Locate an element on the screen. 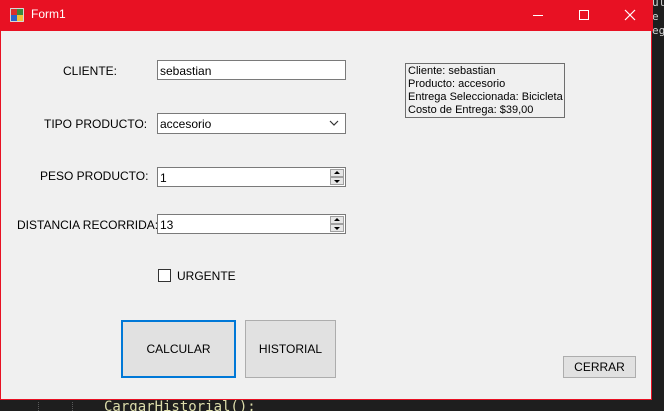 The width and height of the screenshot is (664, 411). editor-text-line: e is located at coordinates (655, 16).